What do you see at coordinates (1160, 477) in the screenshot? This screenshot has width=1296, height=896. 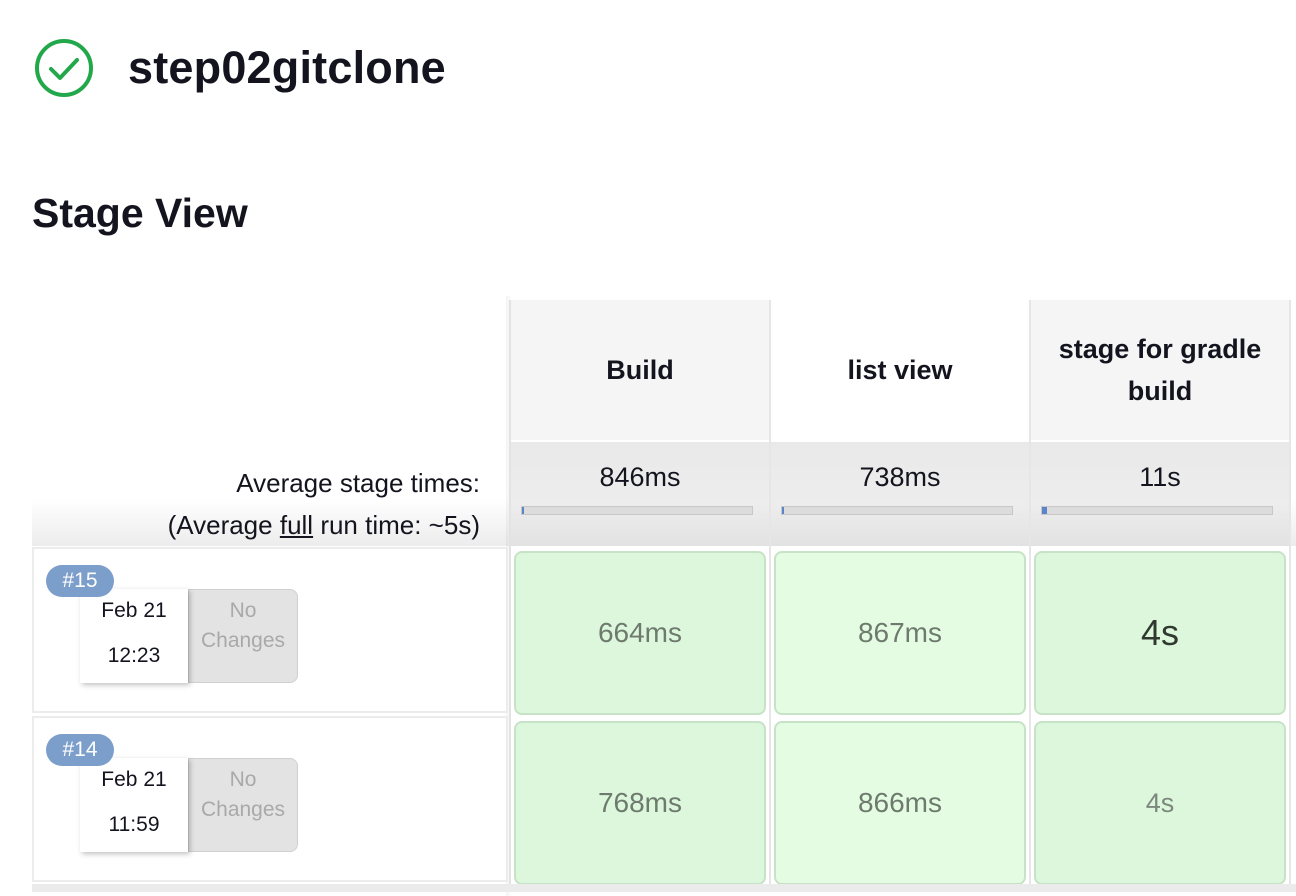 I see `average-value-gradle-build: 11s` at bounding box center [1160, 477].